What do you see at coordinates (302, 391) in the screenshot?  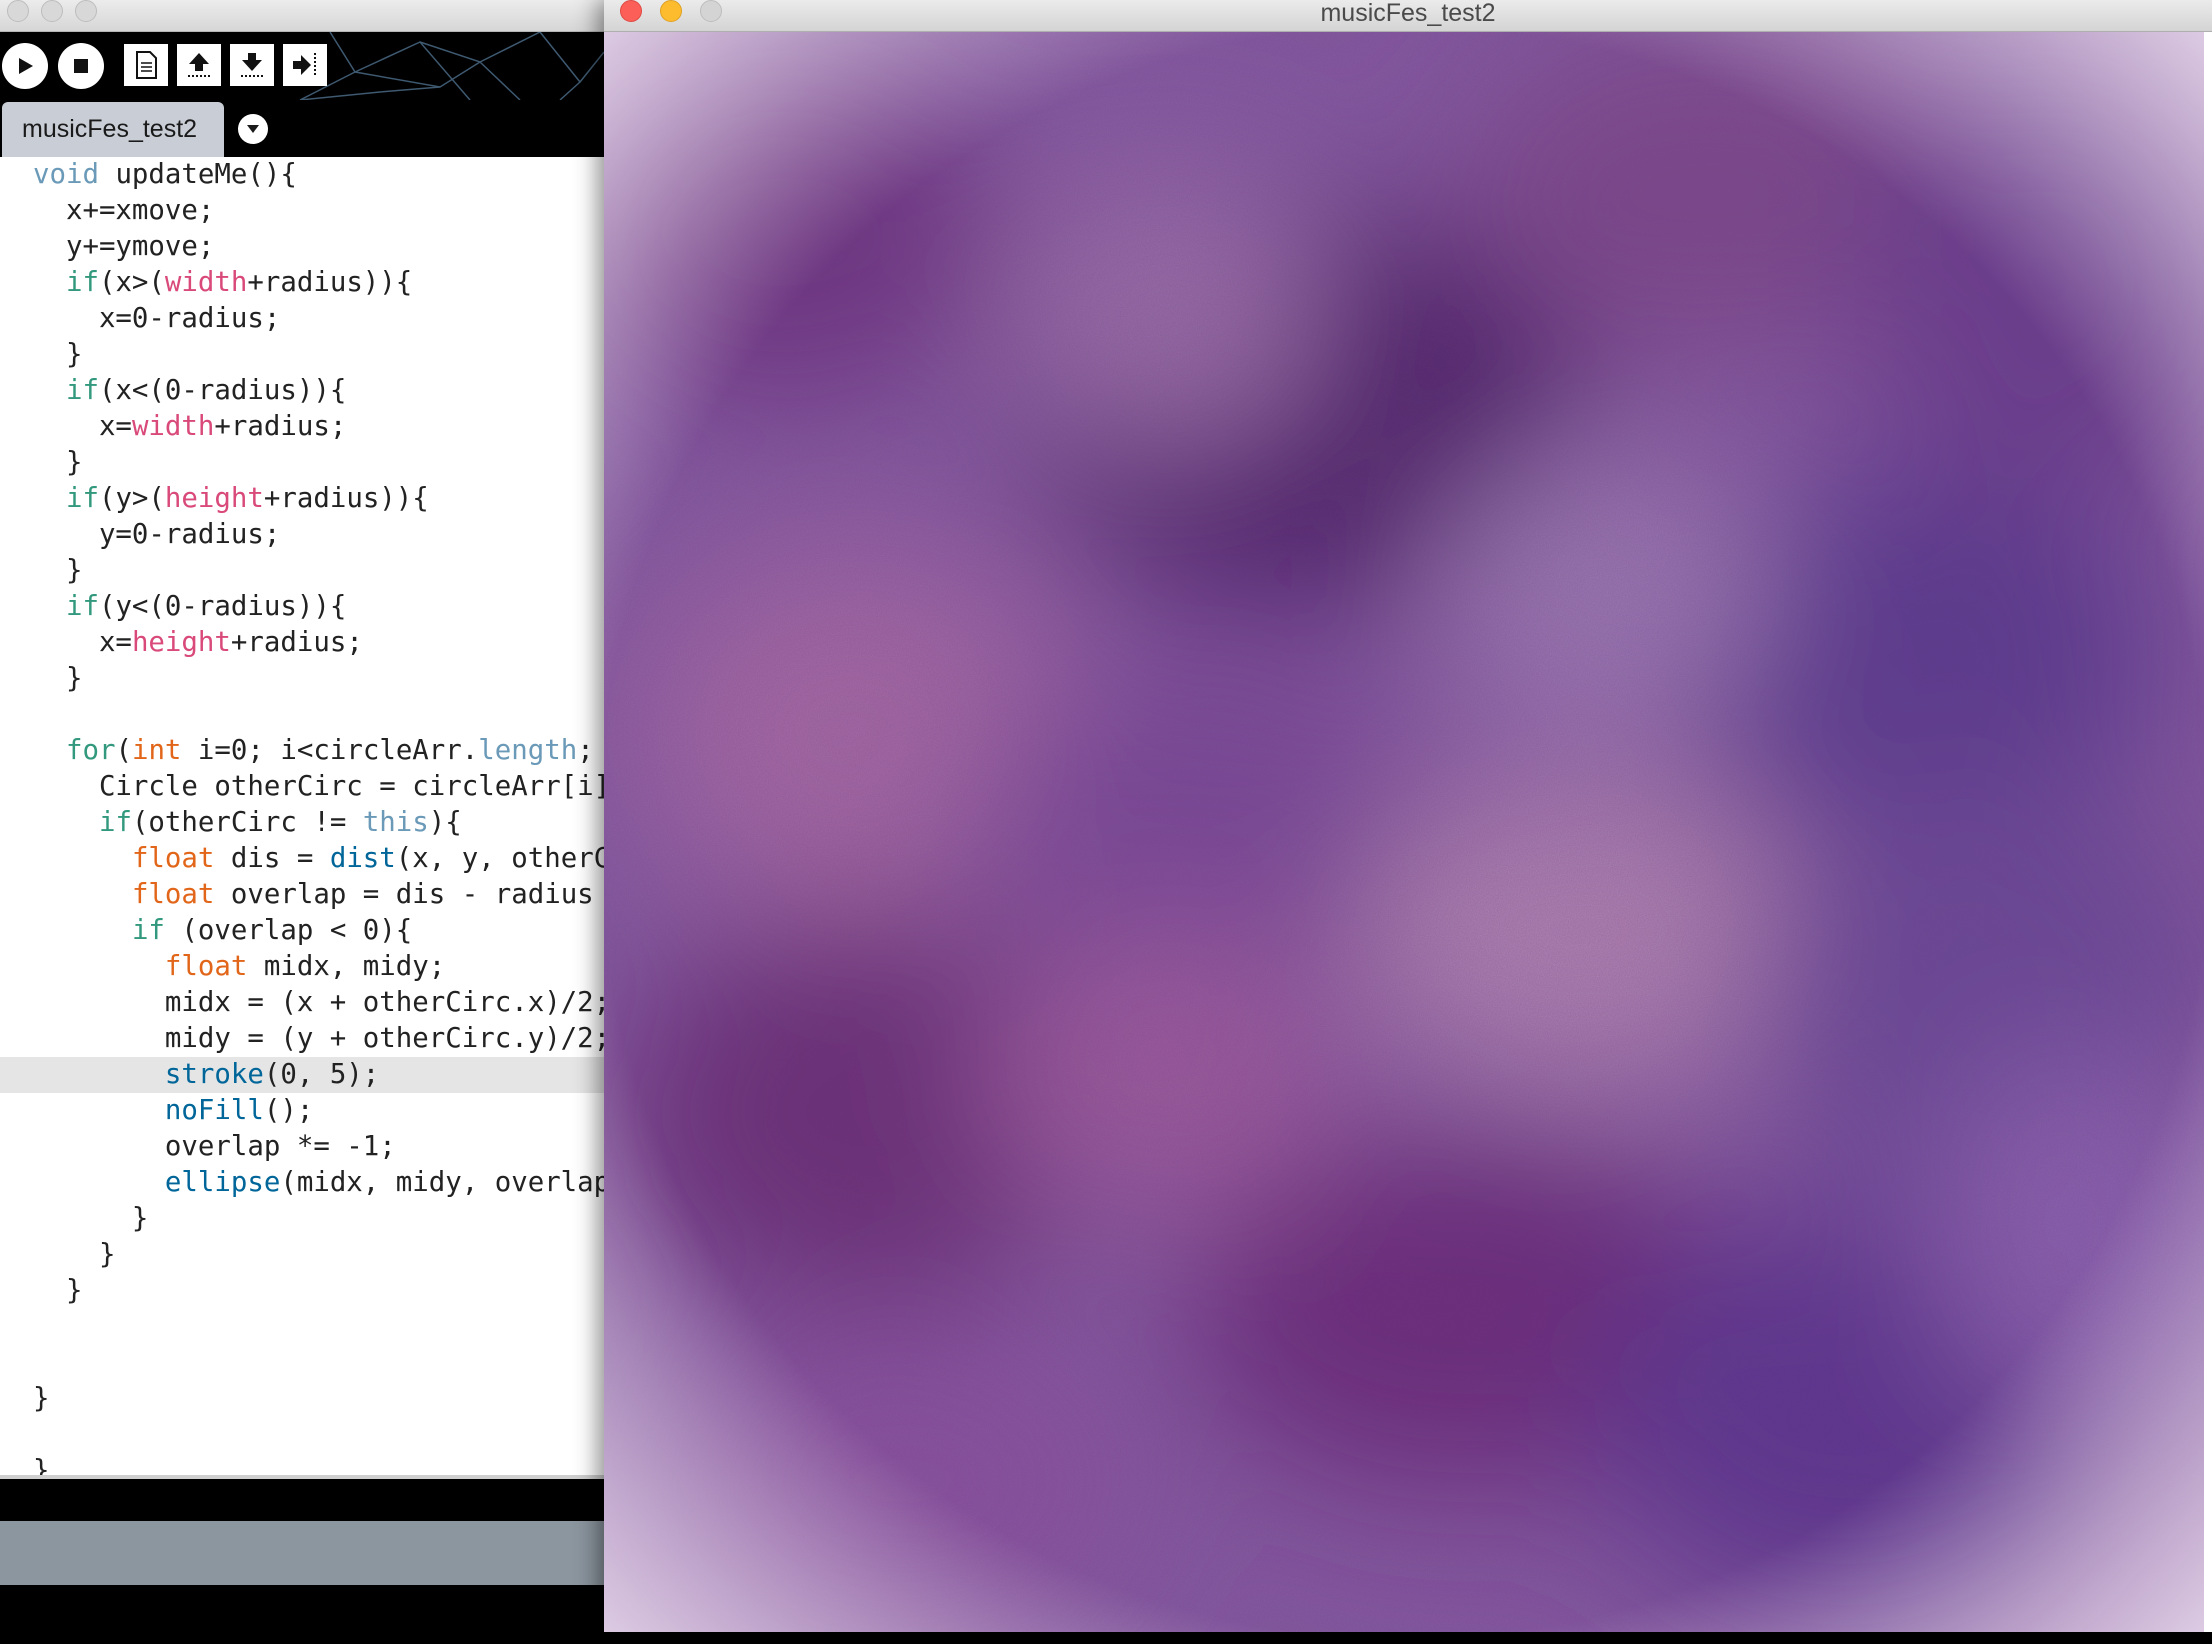 I see `code-line: if(x<(0-radius)){` at bounding box center [302, 391].